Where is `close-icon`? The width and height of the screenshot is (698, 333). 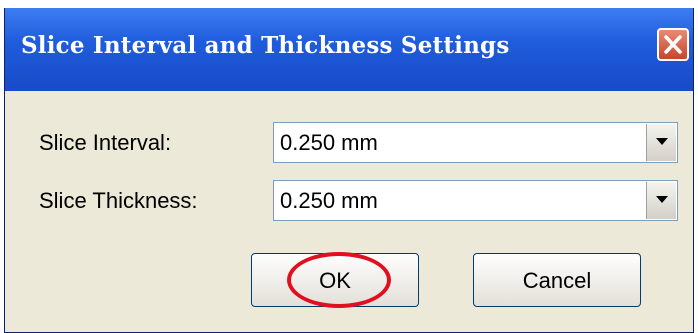
close-icon is located at coordinates (673, 44).